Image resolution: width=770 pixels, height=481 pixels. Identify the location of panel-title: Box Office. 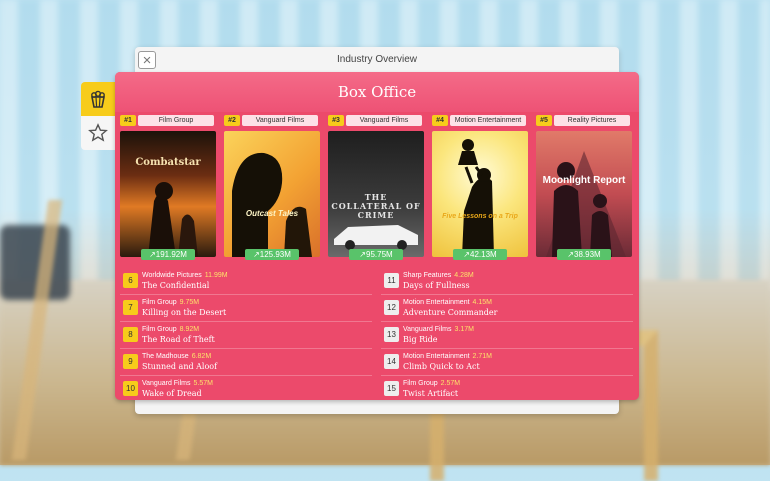
(377, 92).